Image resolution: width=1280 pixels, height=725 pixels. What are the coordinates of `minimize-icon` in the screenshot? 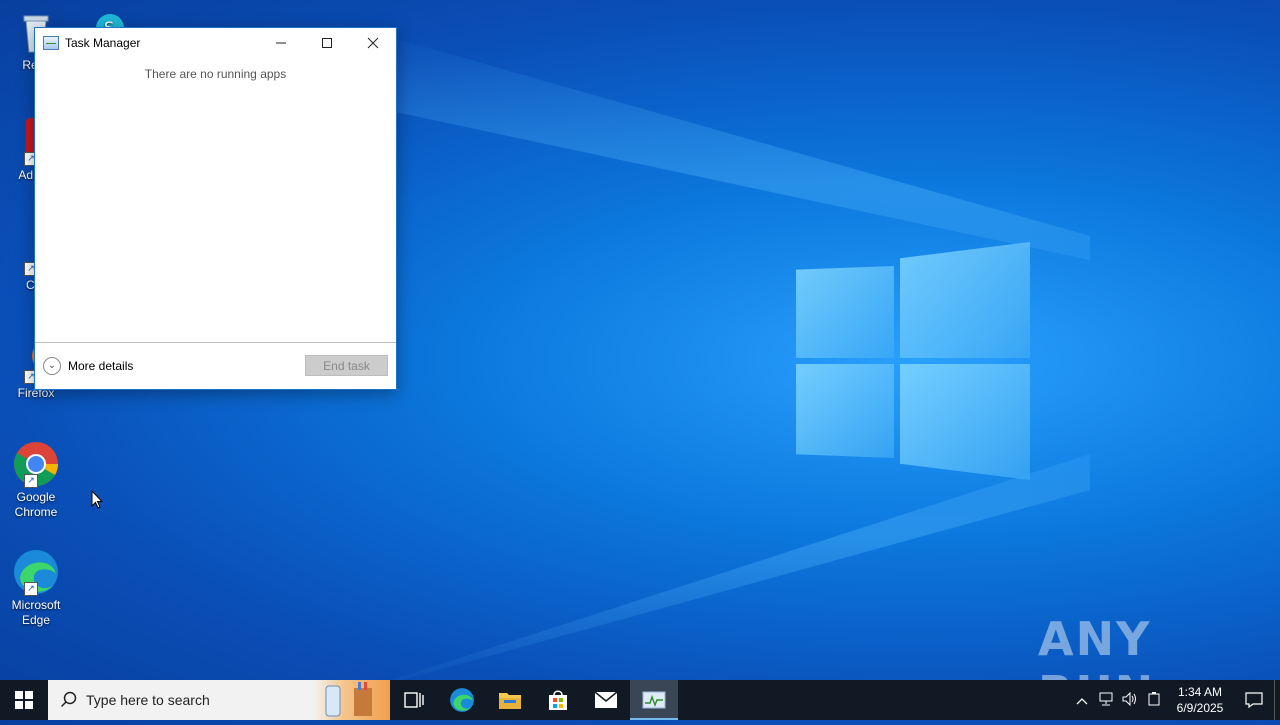 It's located at (281, 43).